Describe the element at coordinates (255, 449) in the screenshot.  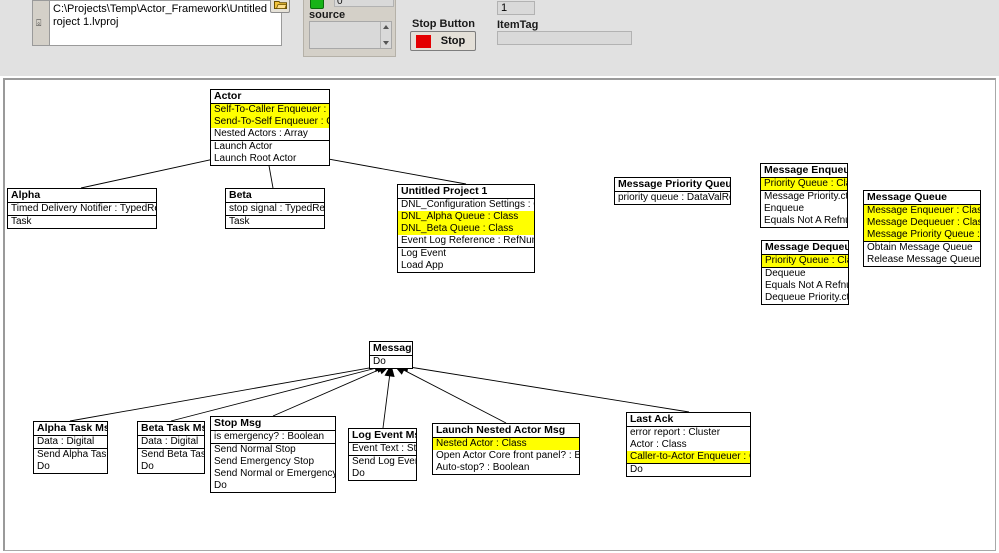
I see `uml-member-row: Send Normal Stop` at that location.